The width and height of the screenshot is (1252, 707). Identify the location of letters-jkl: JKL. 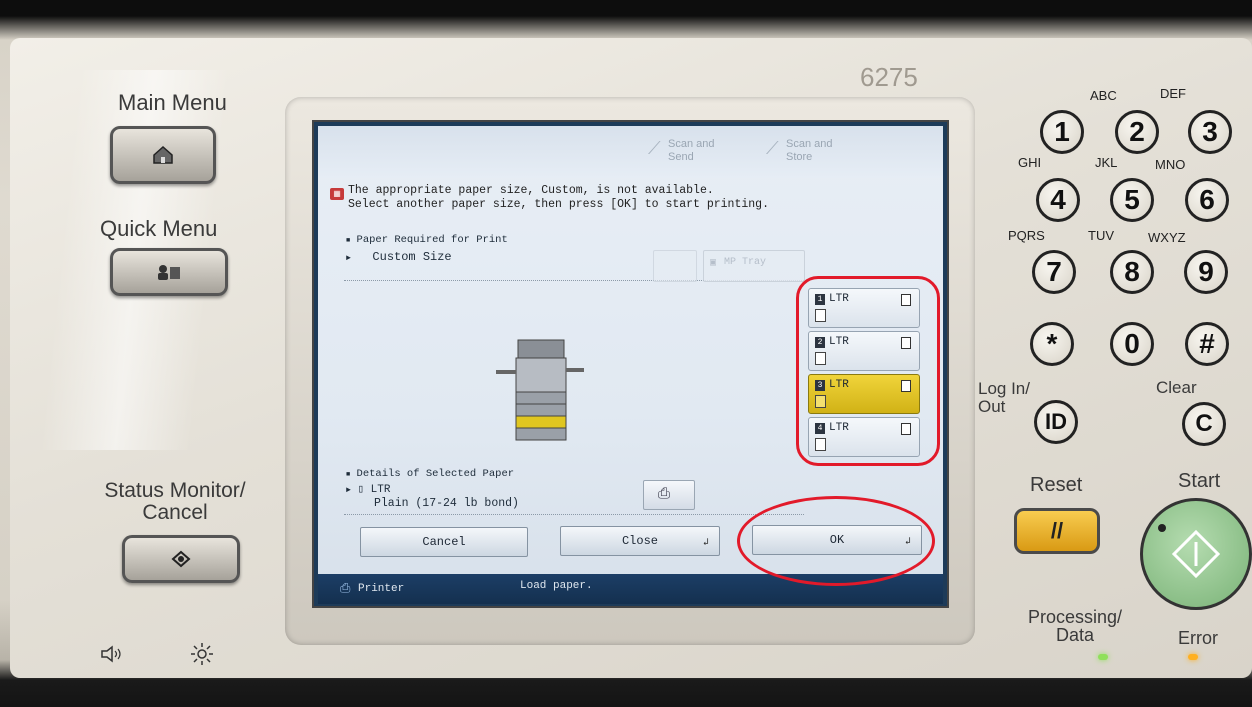
(1106, 162).